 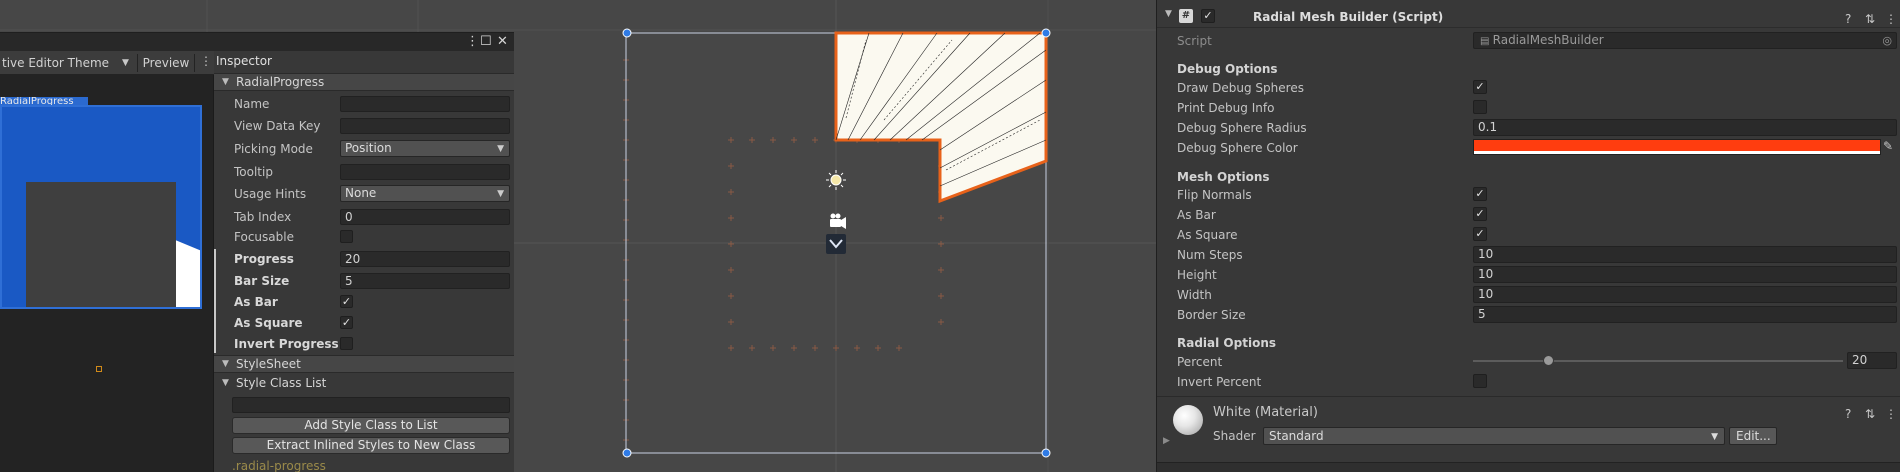 What do you see at coordinates (1548, 40) in the screenshot?
I see `script-value: RadialMeshBuilder` at bounding box center [1548, 40].